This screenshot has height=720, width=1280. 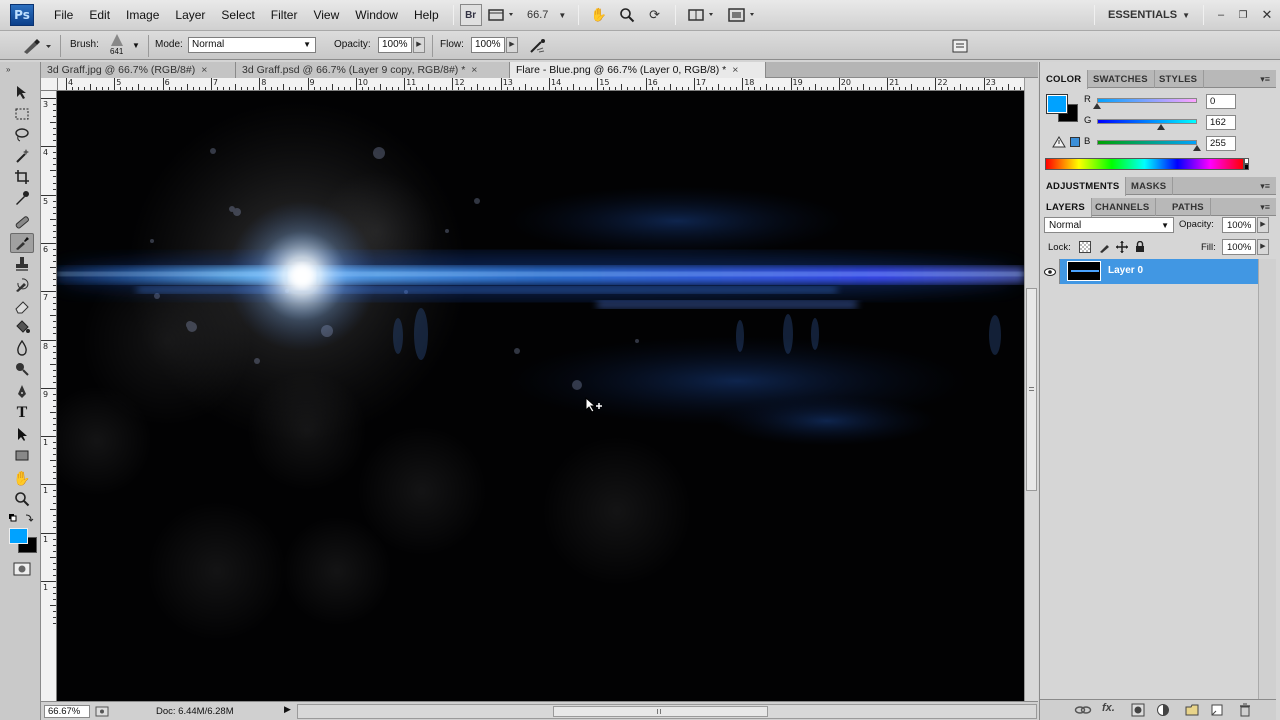 What do you see at coordinates (1246, 167) in the screenshot?
I see `spectrum-black-swatch` at bounding box center [1246, 167].